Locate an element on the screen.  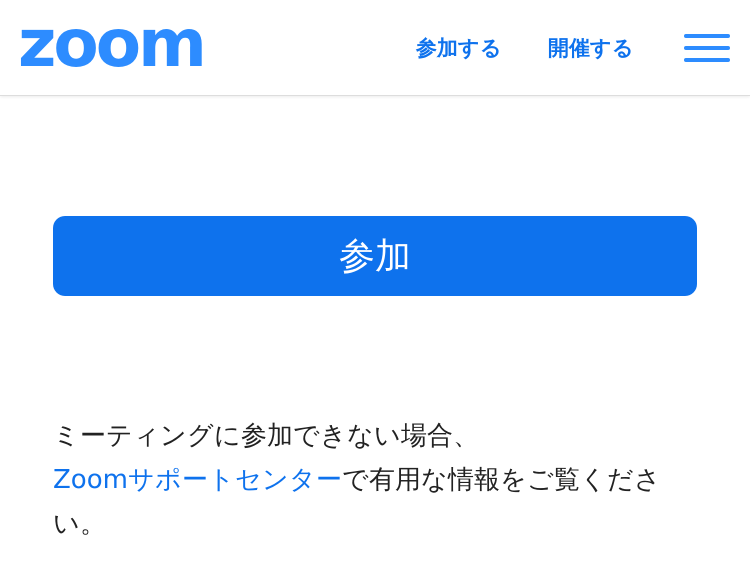
nav-link: 参加する is located at coordinates (459, 48).